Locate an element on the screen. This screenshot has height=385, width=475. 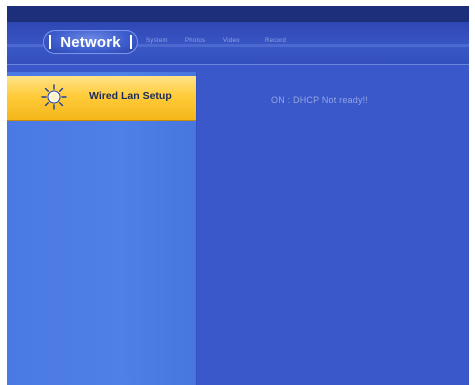
panel-divider is located at coordinates (196, 228).